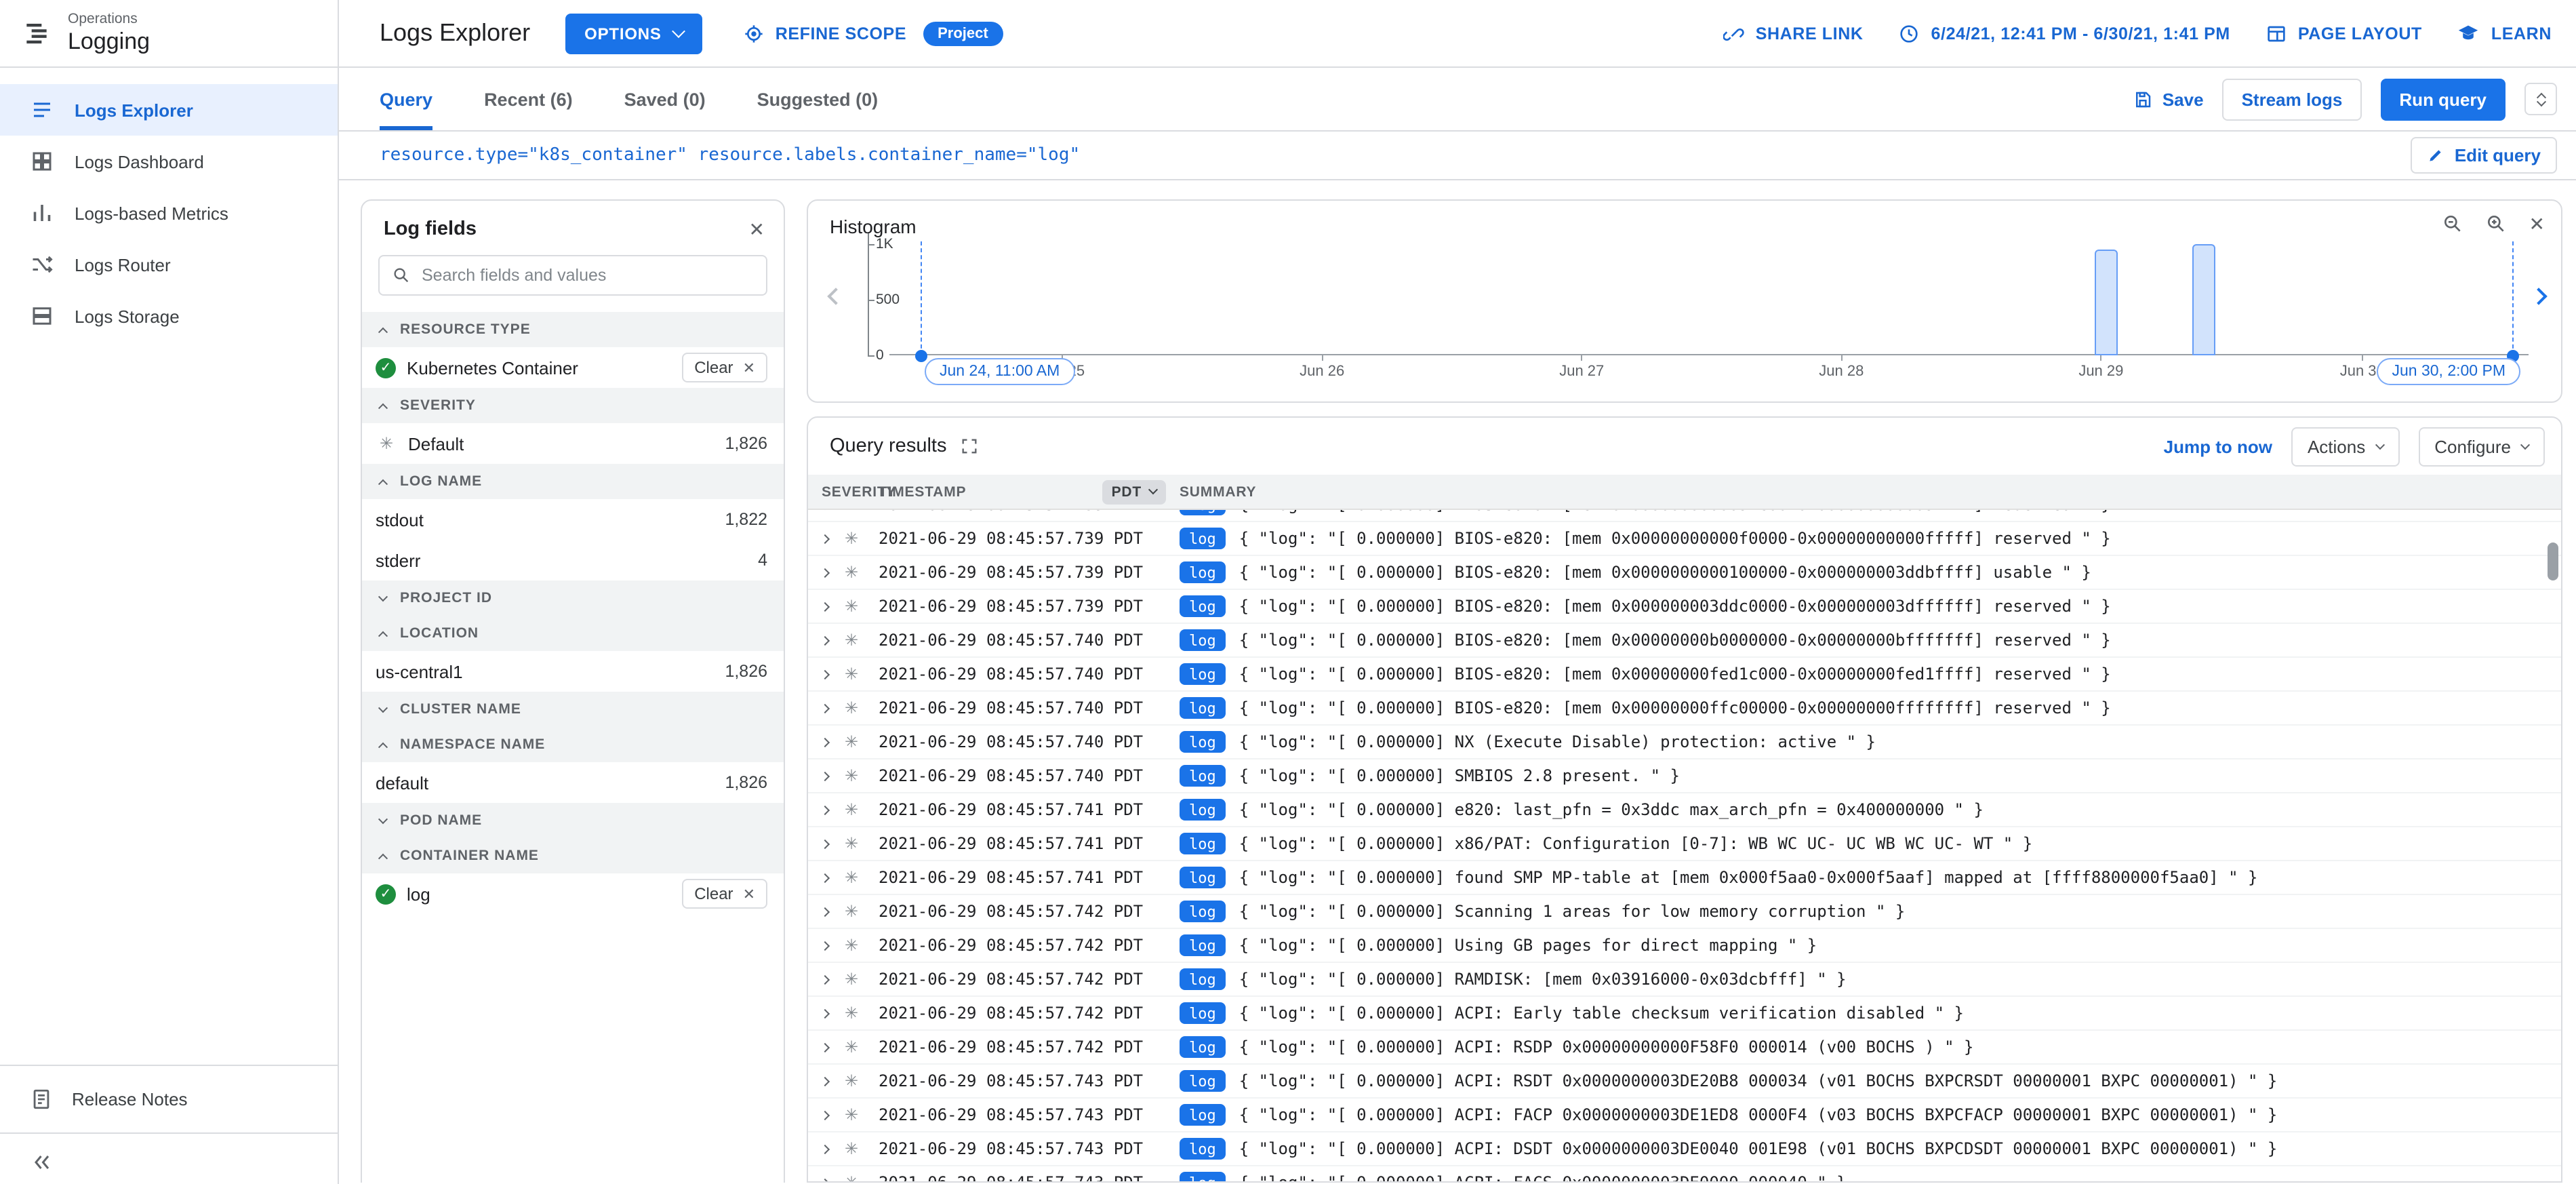 The image size is (2576, 1184). Describe the element at coordinates (169, 1098) in the screenshot. I see `sidebar-item-release-notes: Release Notes` at that location.